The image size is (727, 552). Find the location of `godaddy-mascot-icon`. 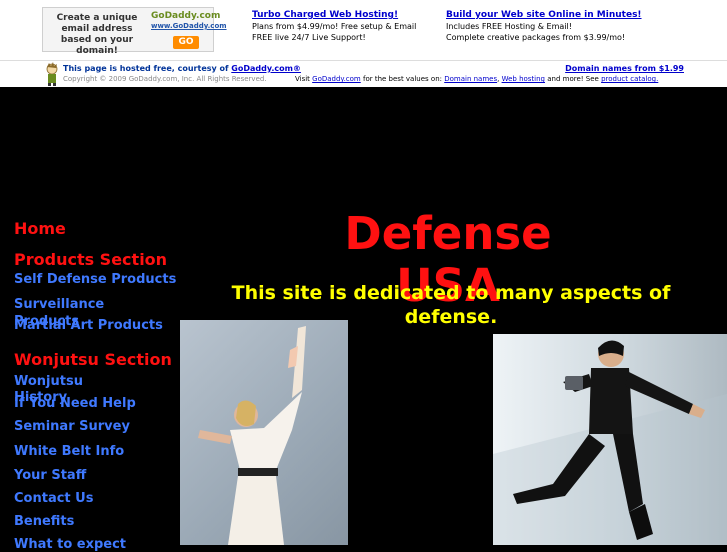

godaddy-mascot-icon is located at coordinates (52, 74).